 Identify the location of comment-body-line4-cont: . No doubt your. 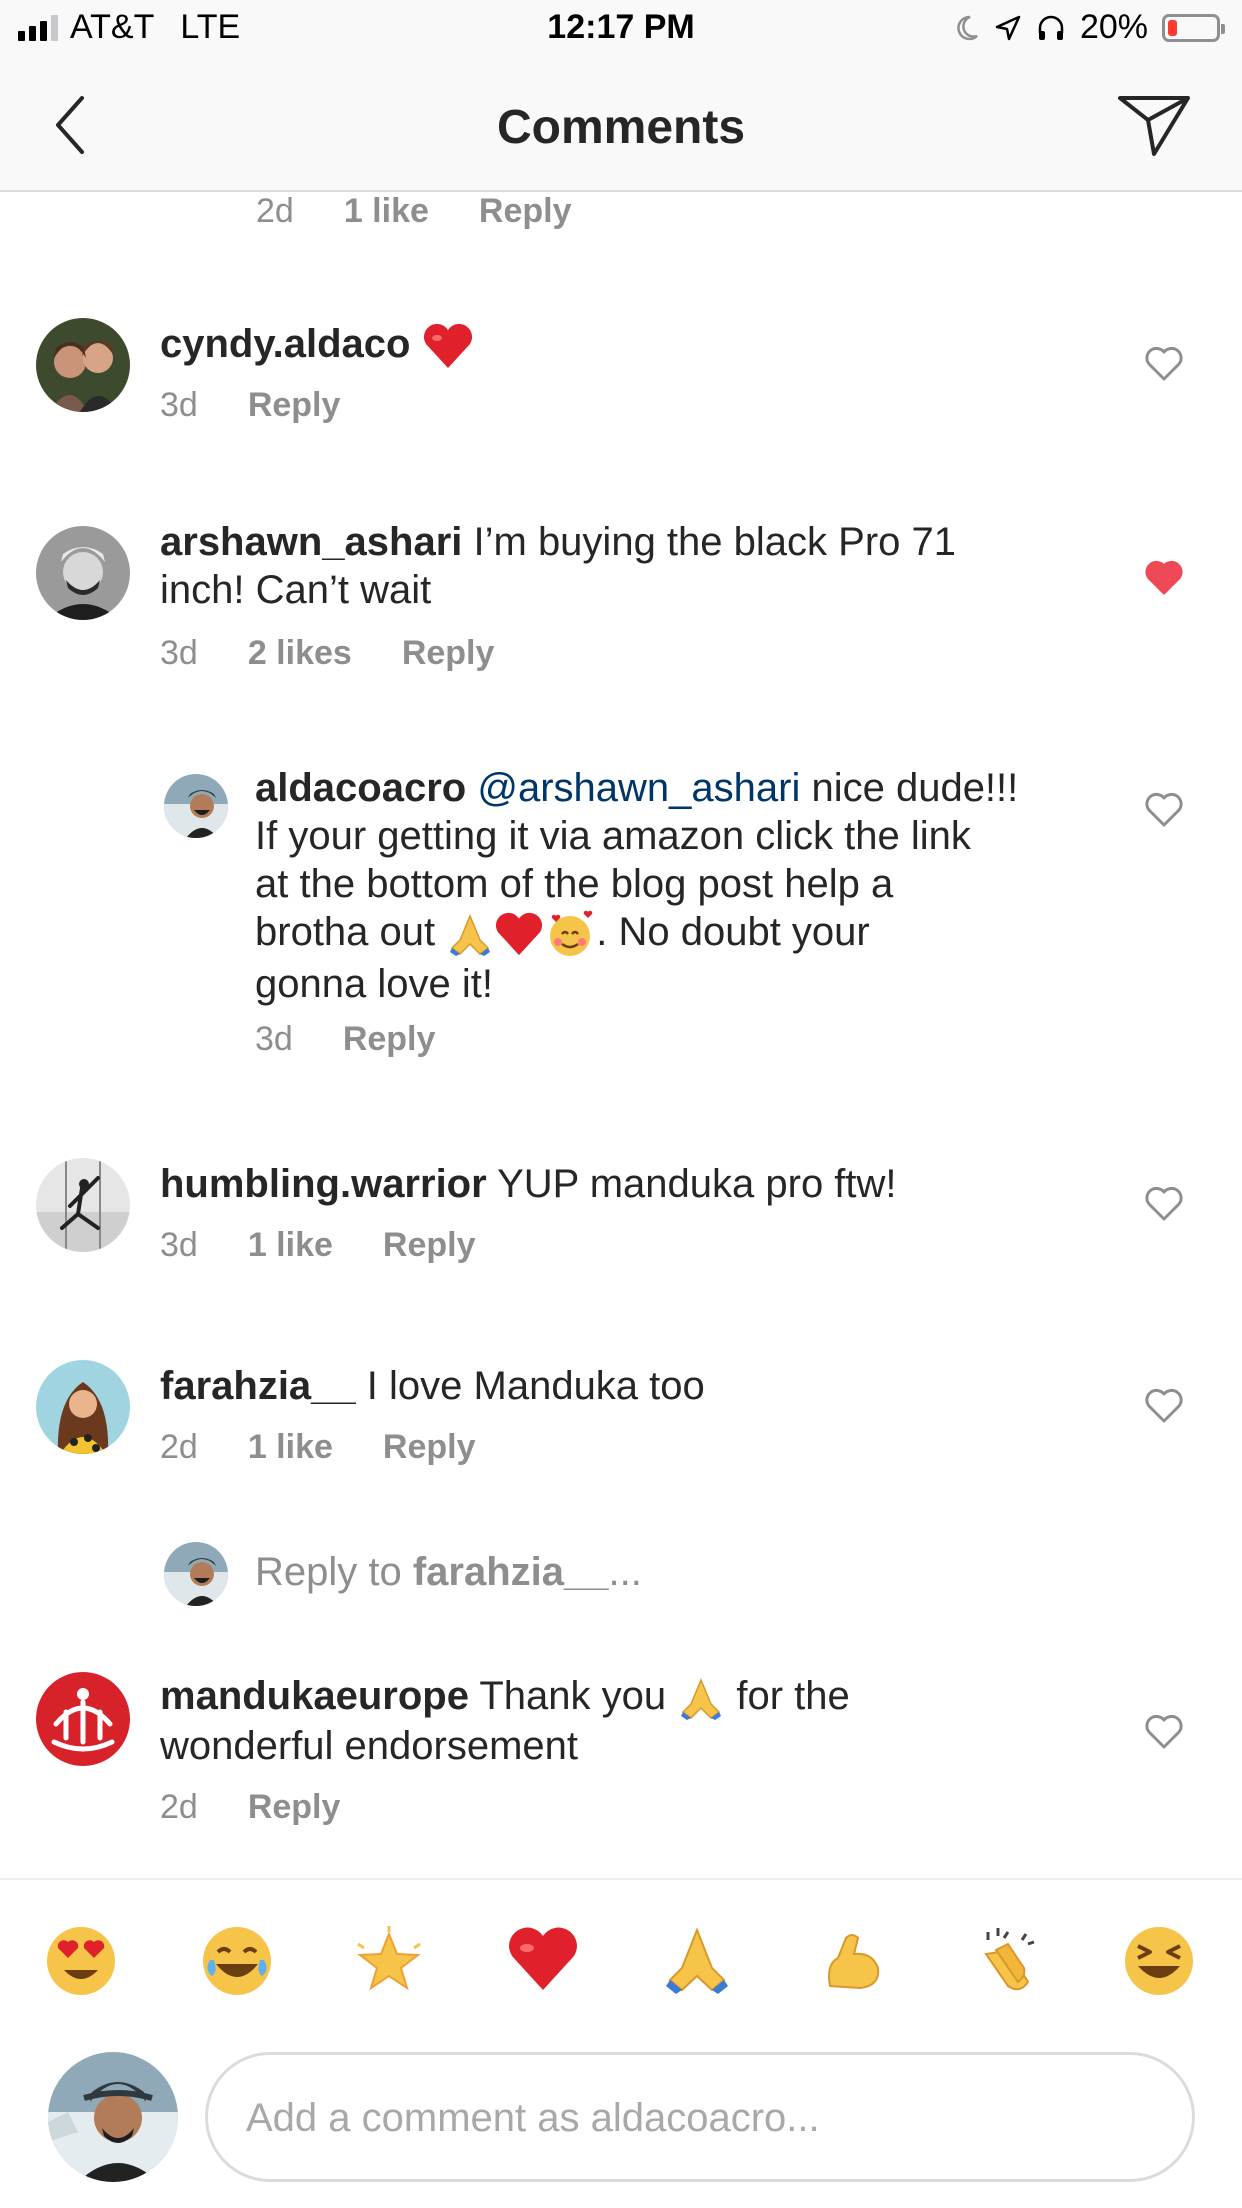
(733, 932).